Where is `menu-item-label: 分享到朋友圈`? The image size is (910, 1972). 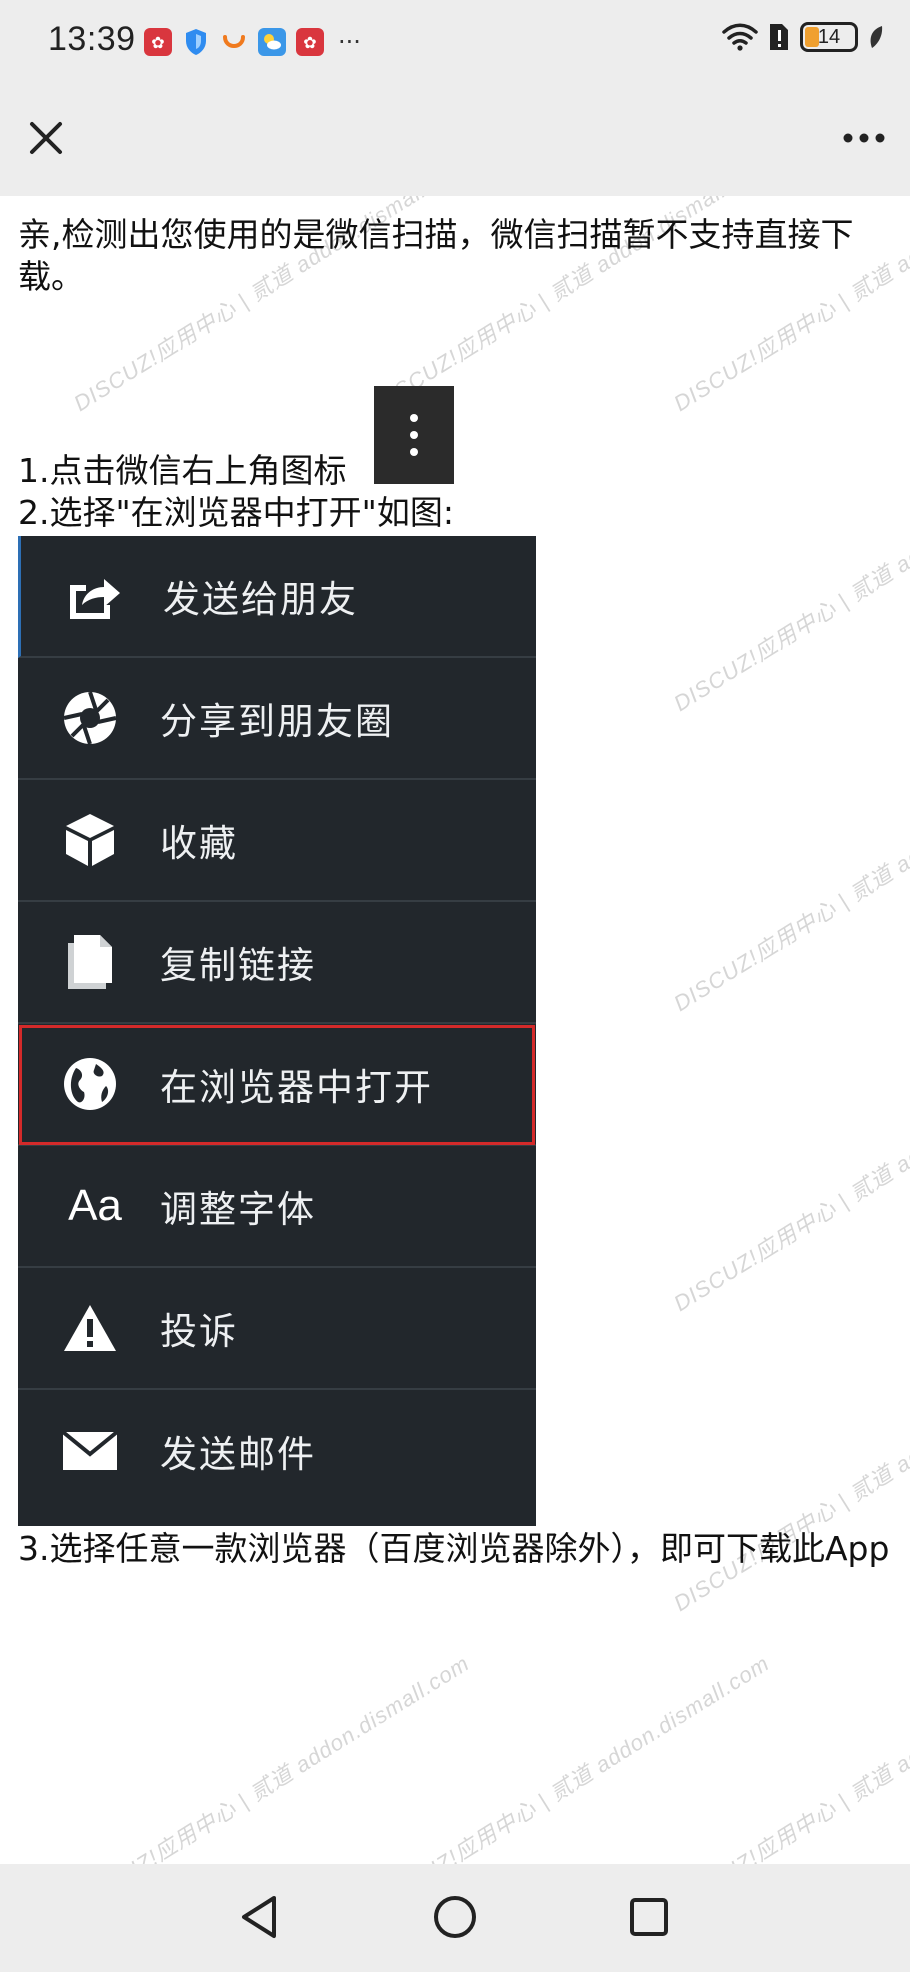
menu-item-label: 分享到朋友圈 is located at coordinates (277, 721).